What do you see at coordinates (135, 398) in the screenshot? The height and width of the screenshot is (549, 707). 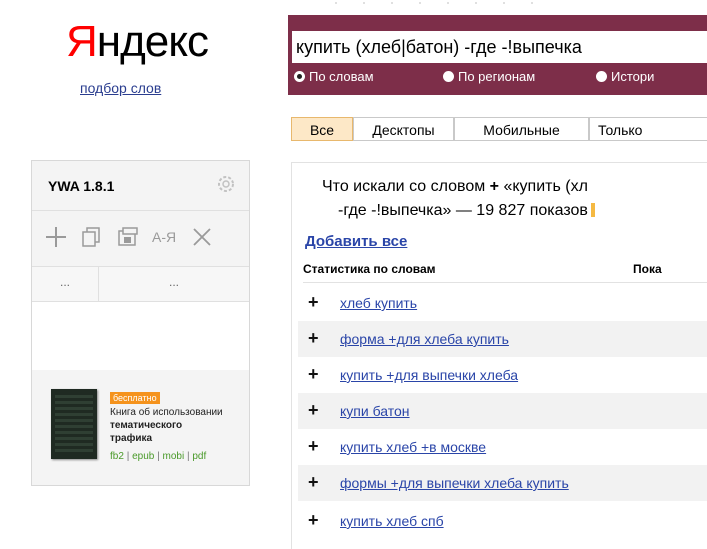 I see `free-badge: бесплатно` at bounding box center [135, 398].